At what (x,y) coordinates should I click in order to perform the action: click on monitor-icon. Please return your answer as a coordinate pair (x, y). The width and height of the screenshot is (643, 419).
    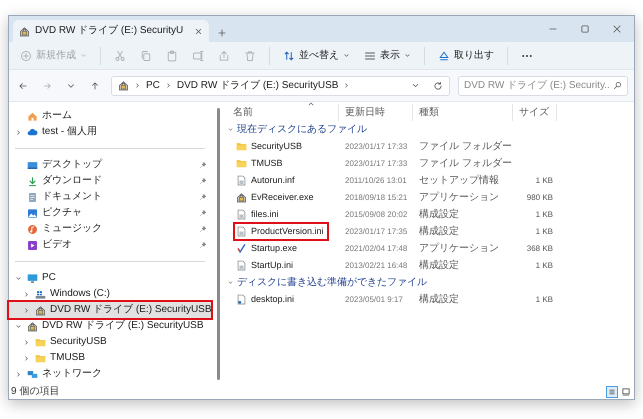
    Looking at the image, I should click on (32, 278).